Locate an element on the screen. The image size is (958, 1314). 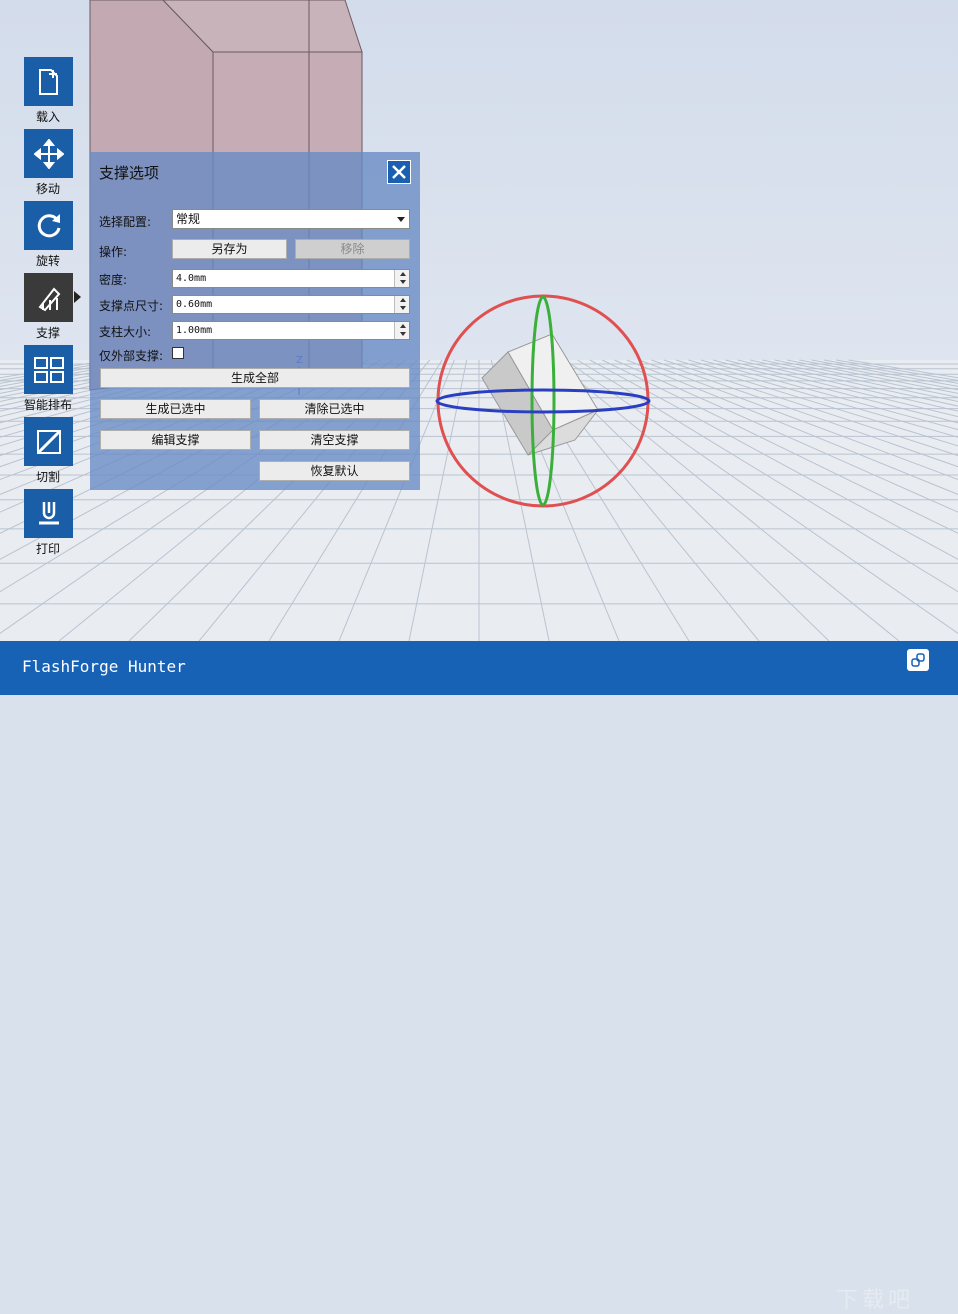
support-icon is located at coordinates (49, 298).